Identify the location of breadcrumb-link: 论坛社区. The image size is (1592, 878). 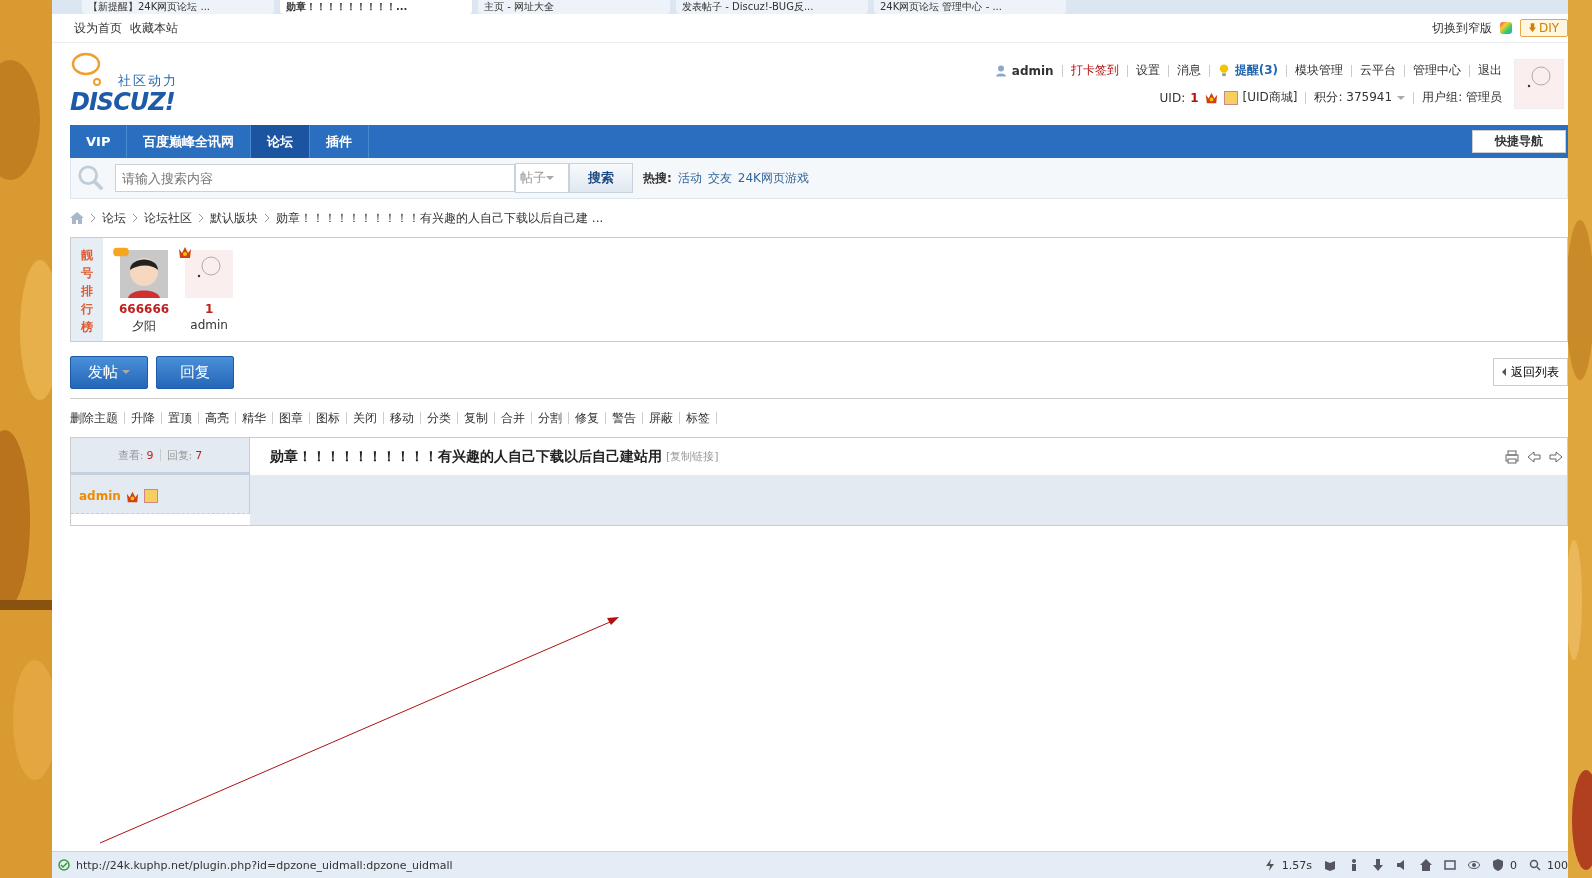
(168, 218).